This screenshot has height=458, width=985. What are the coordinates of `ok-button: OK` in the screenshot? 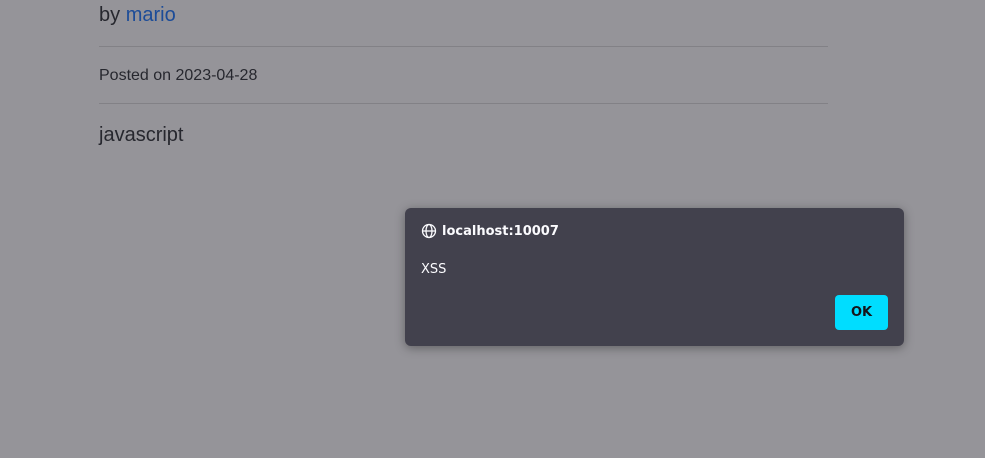 It's located at (861, 312).